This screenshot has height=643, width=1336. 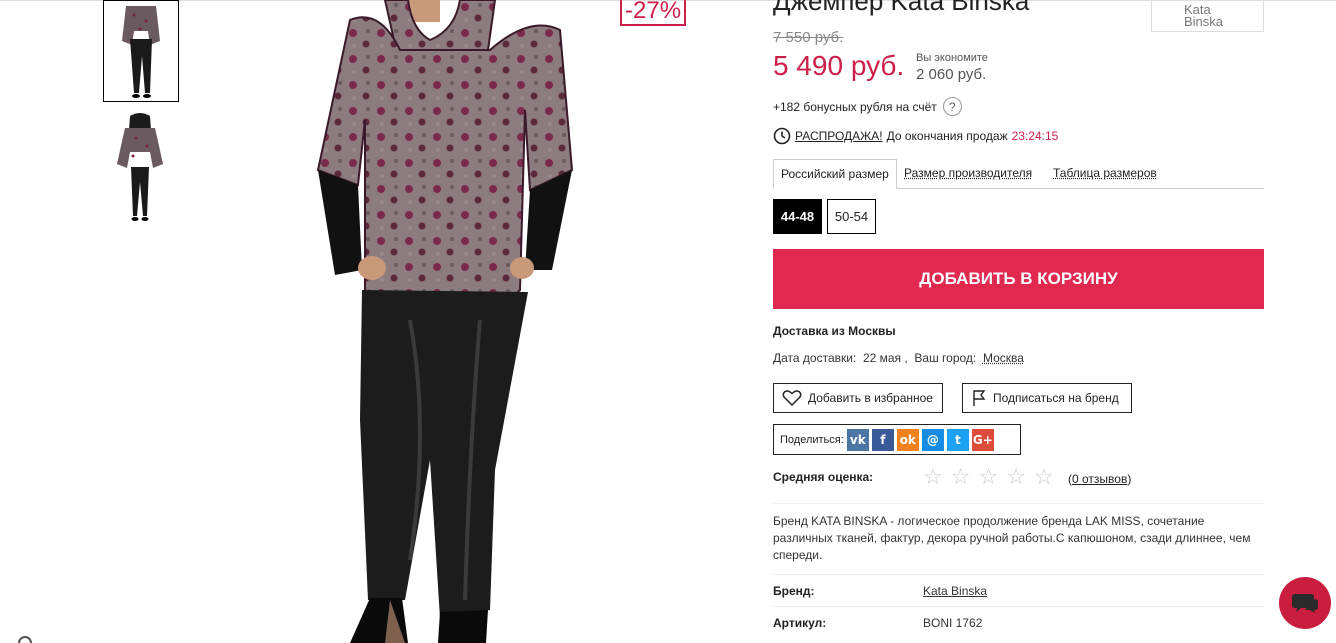 I want to click on rating-label: Средняя оценка:, so click(x=823, y=477).